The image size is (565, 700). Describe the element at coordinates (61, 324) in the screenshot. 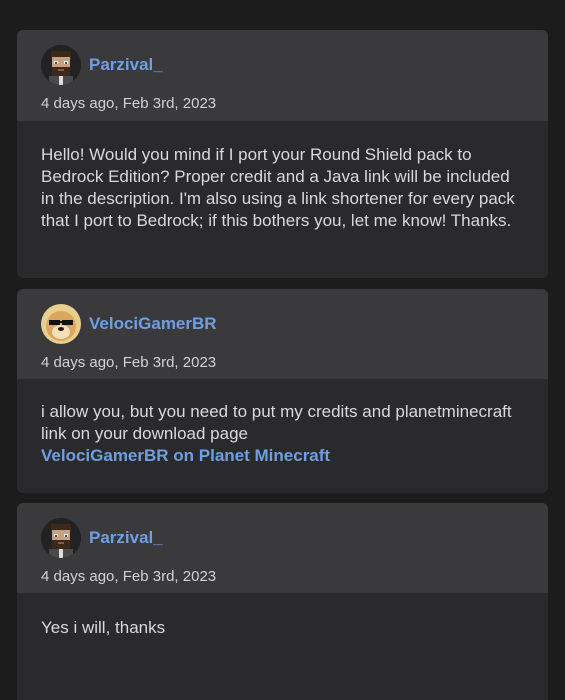

I see `doge-sunglasses-avatar-icon` at that location.